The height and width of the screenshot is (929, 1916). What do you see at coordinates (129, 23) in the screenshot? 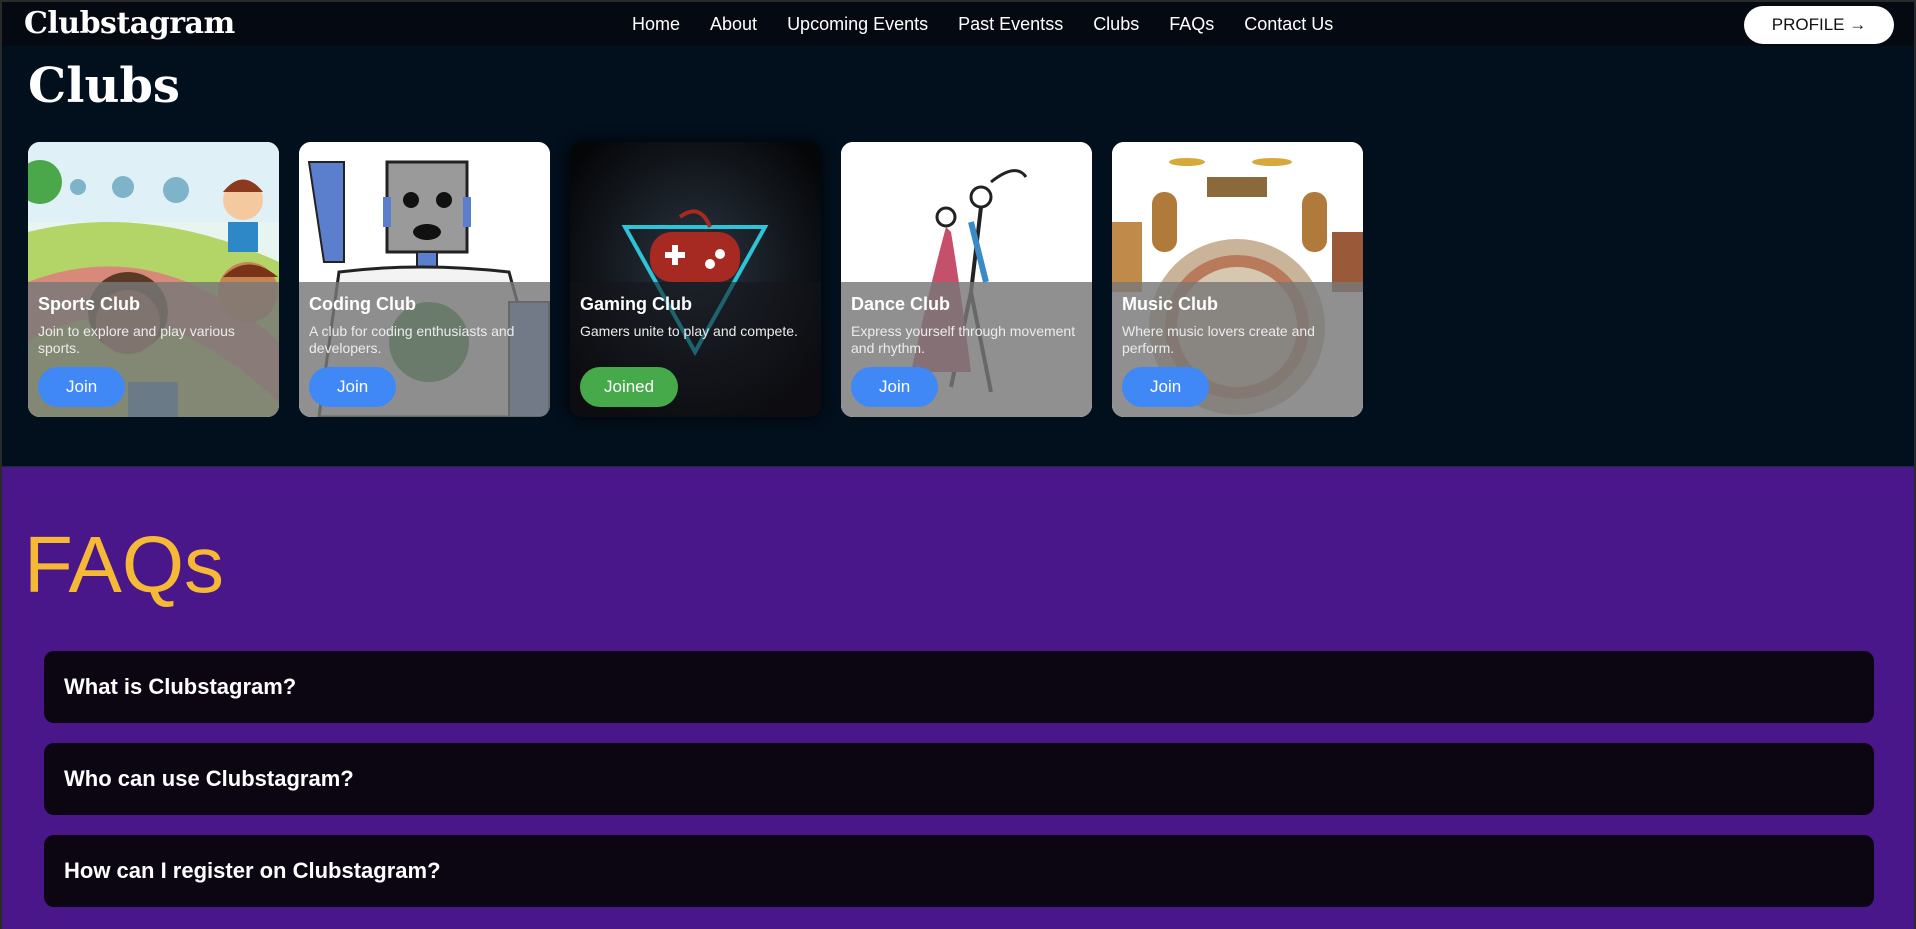
I see `brand-logo: Clubstagram` at bounding box center [129, 23].